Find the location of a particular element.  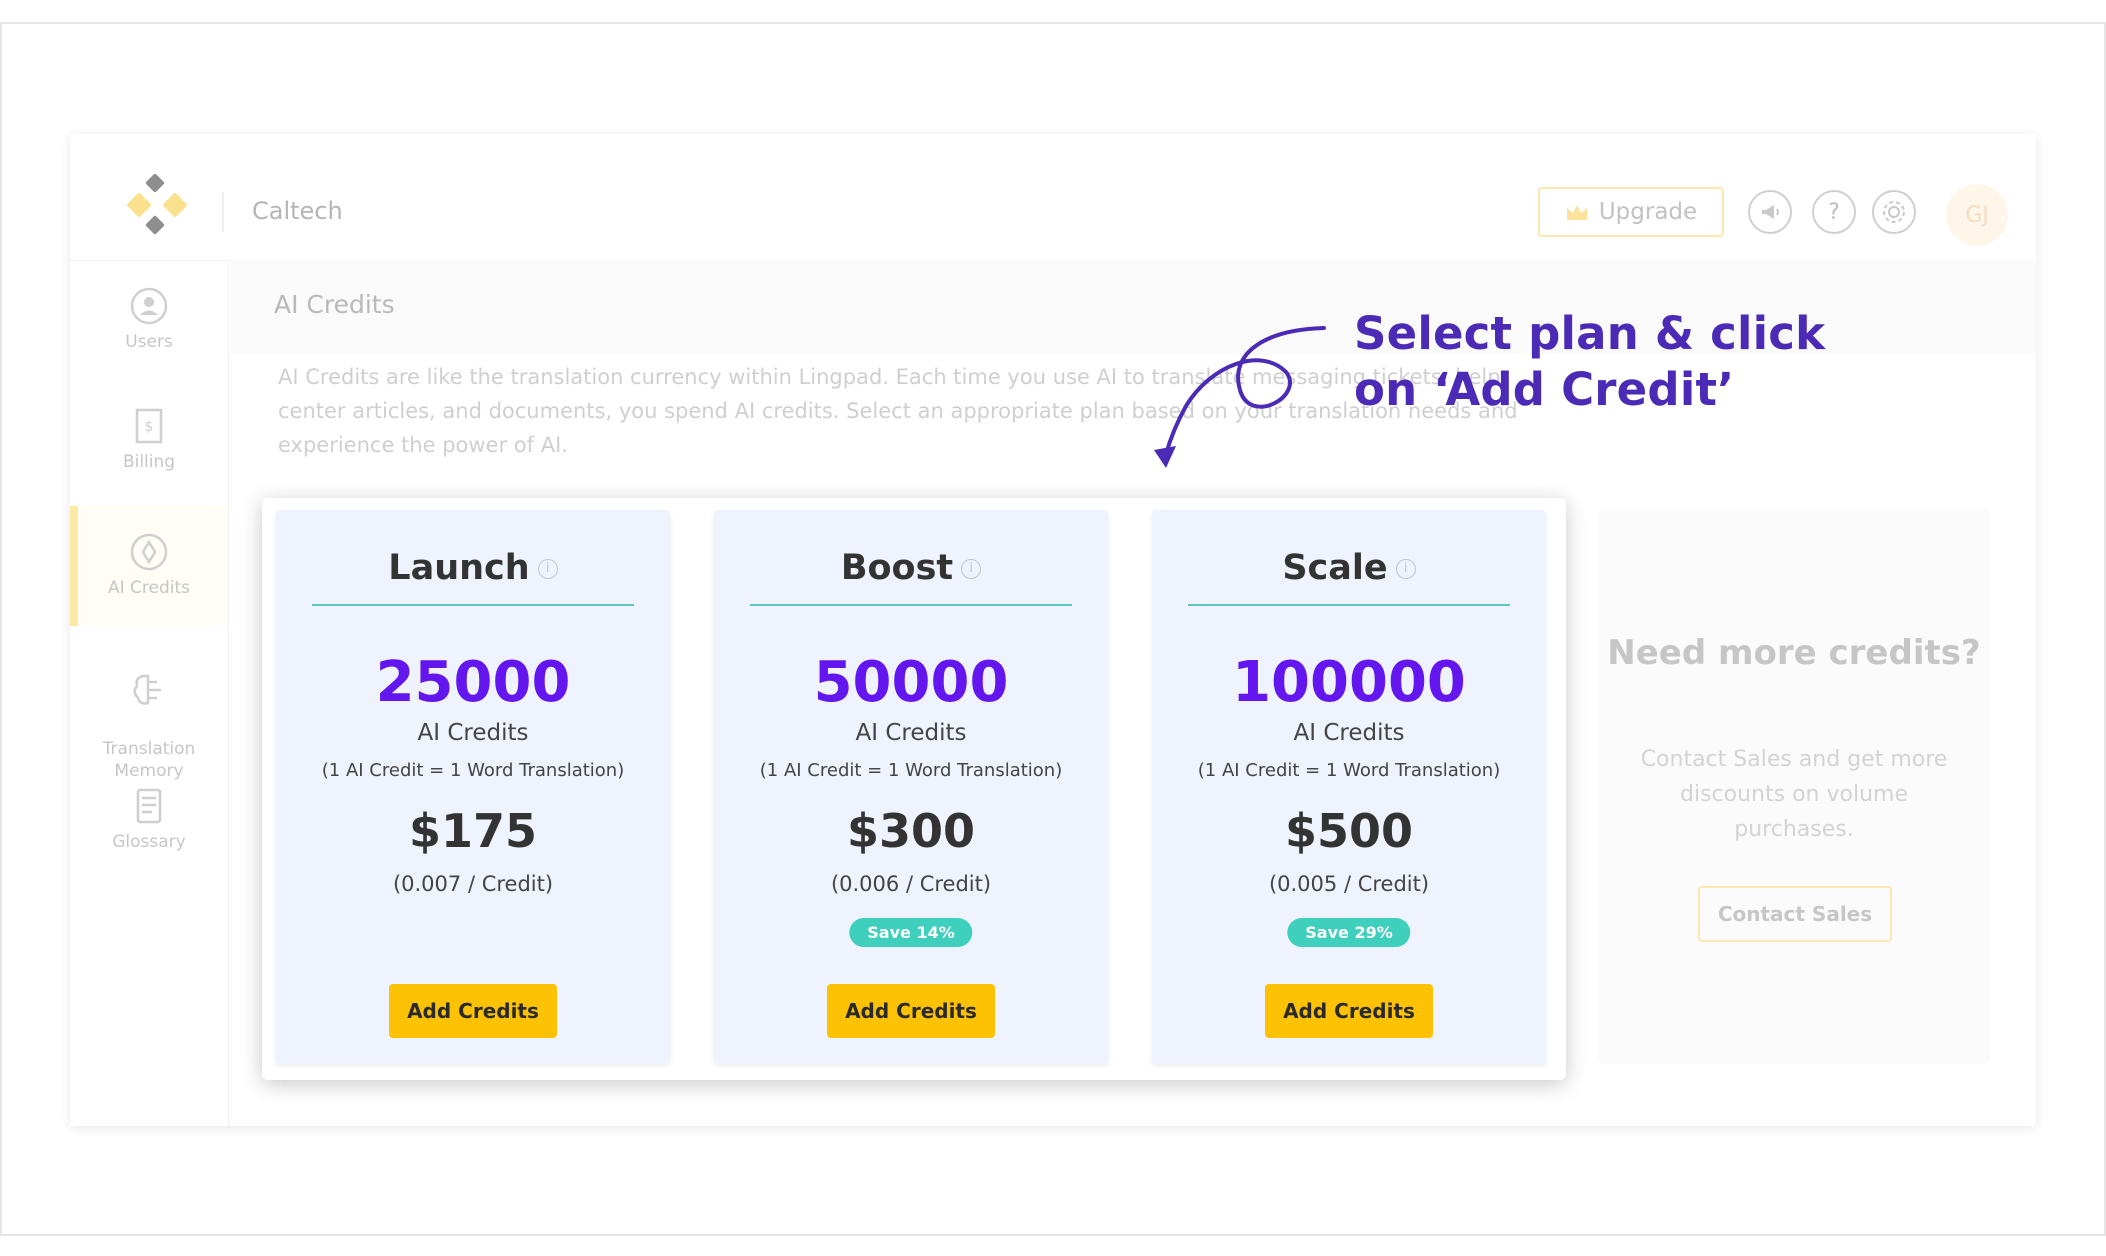

top-bar: Caltech Upgrade ? GJ is located at coordinates (1053, 197).